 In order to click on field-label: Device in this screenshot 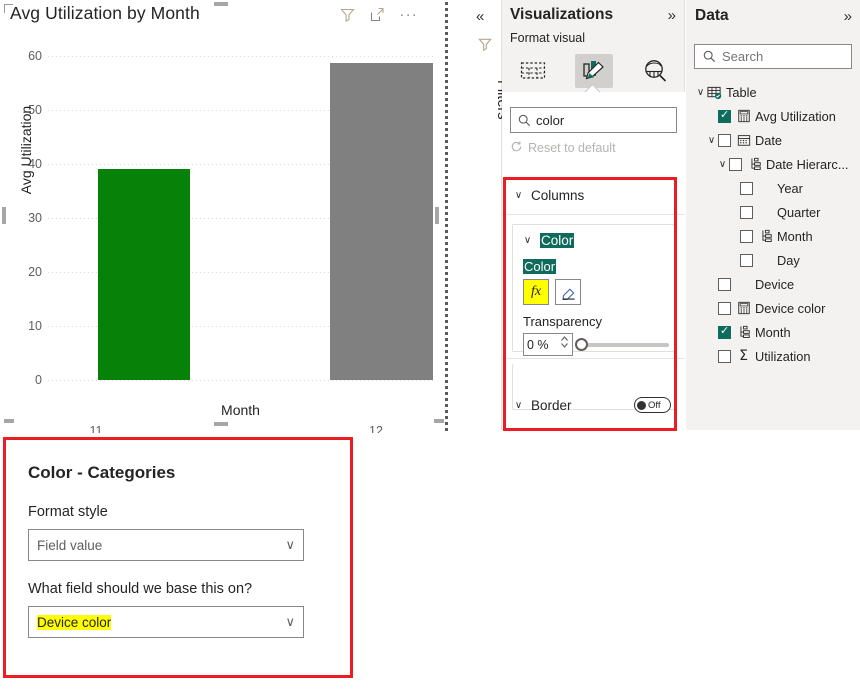, I will do `click(775, 284)`.